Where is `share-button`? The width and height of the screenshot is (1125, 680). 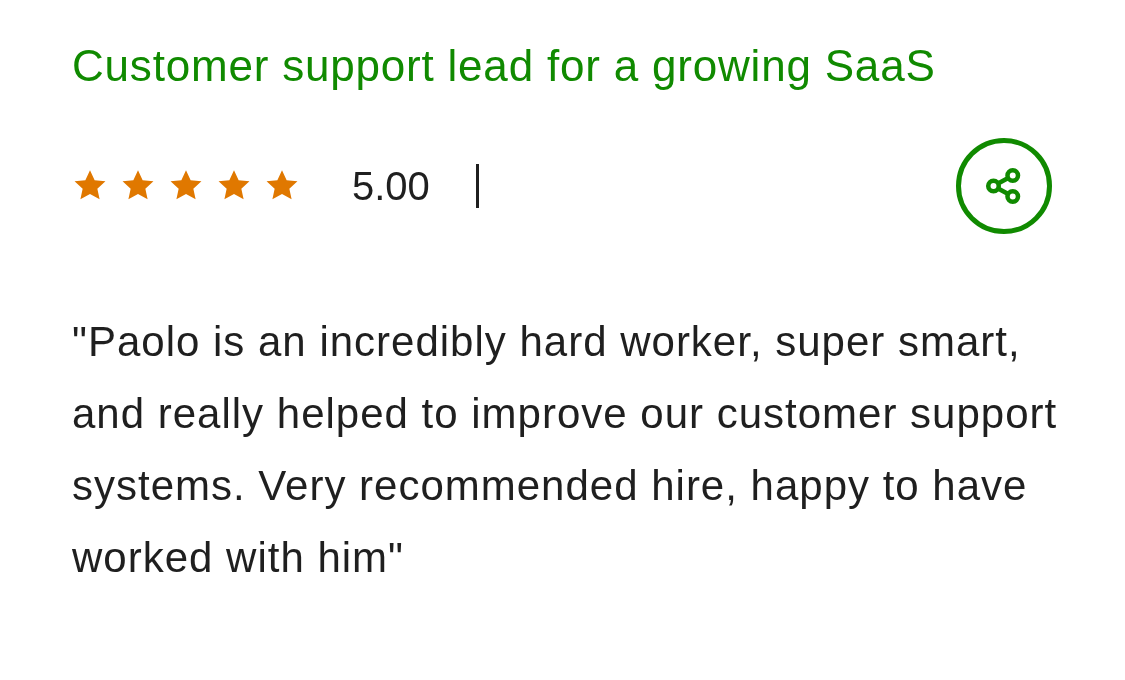
share-button is located at coordinates (1004, 186).